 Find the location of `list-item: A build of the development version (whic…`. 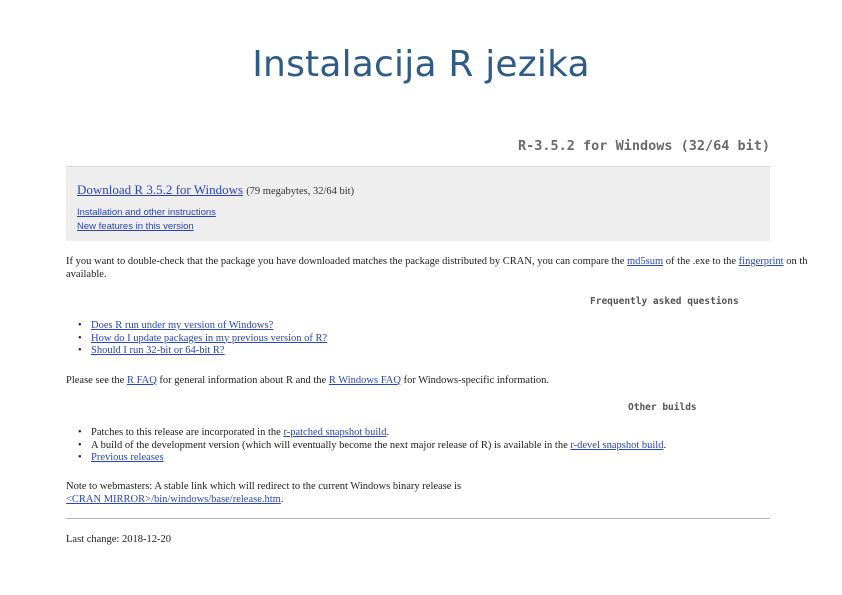

list-item: A build of the development version (whic… is located at coordinates (371, 446).